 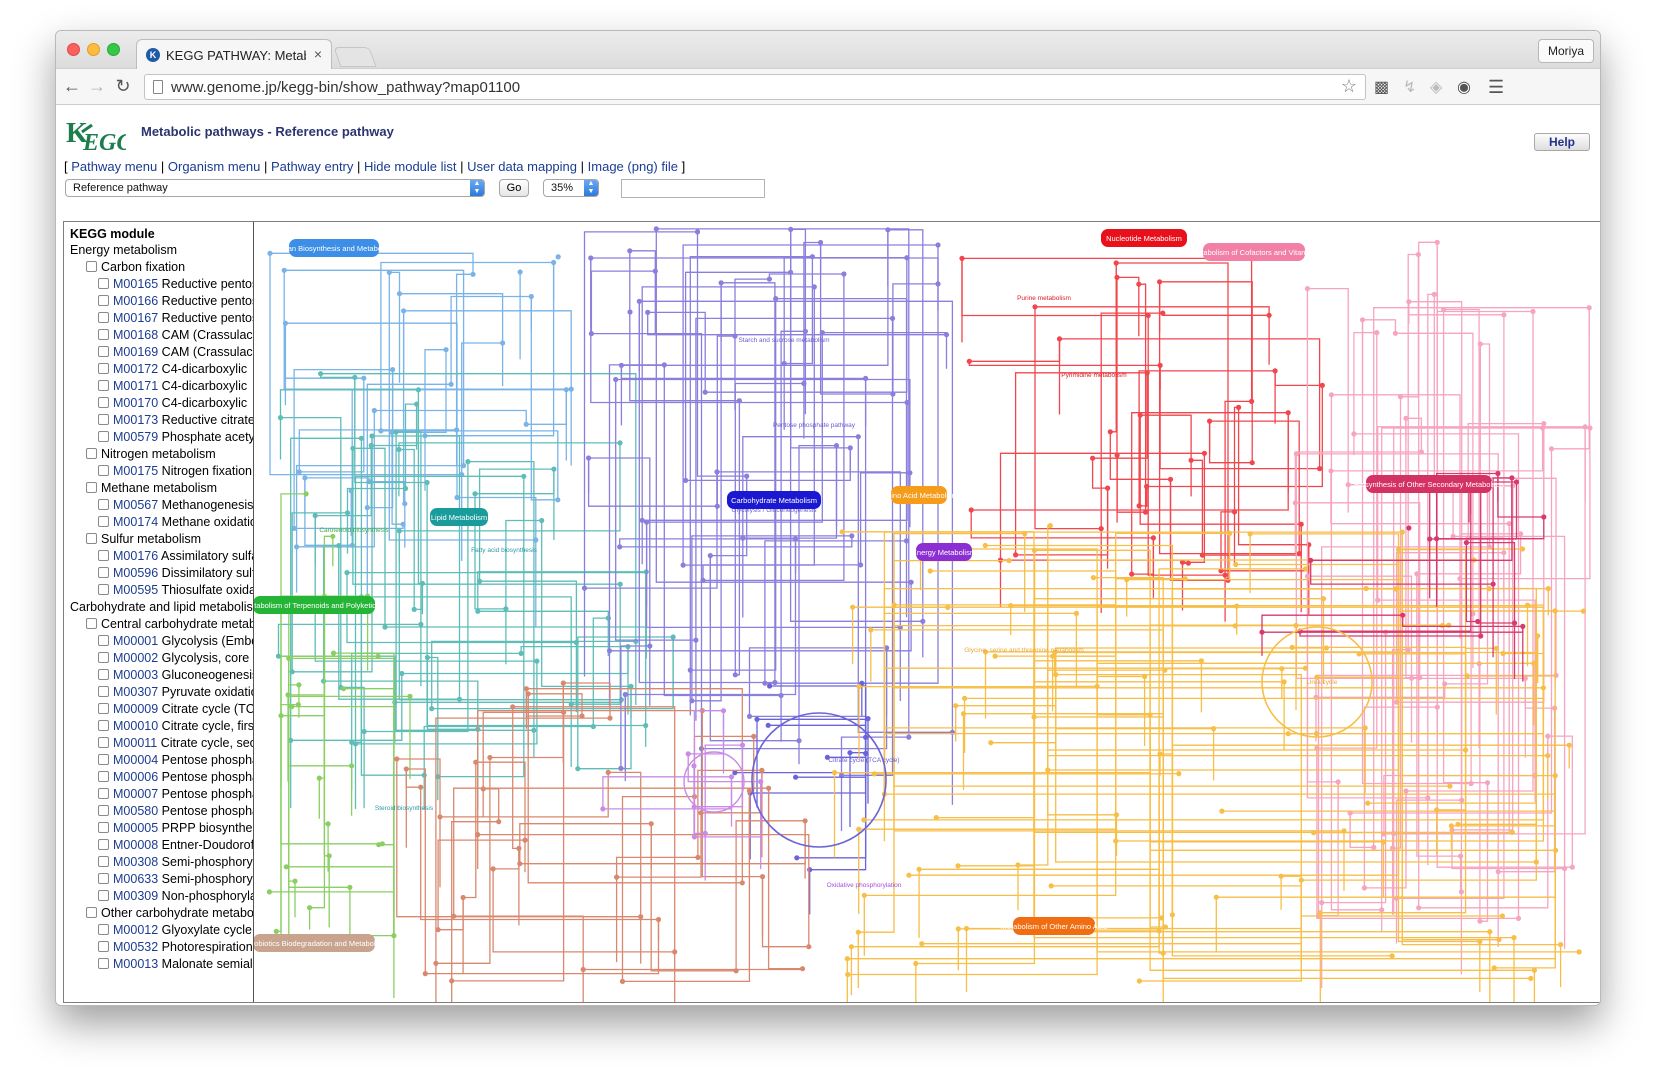 I want to click on nav-link-organism-menu: Organism menu, so click(x=214, y=166).